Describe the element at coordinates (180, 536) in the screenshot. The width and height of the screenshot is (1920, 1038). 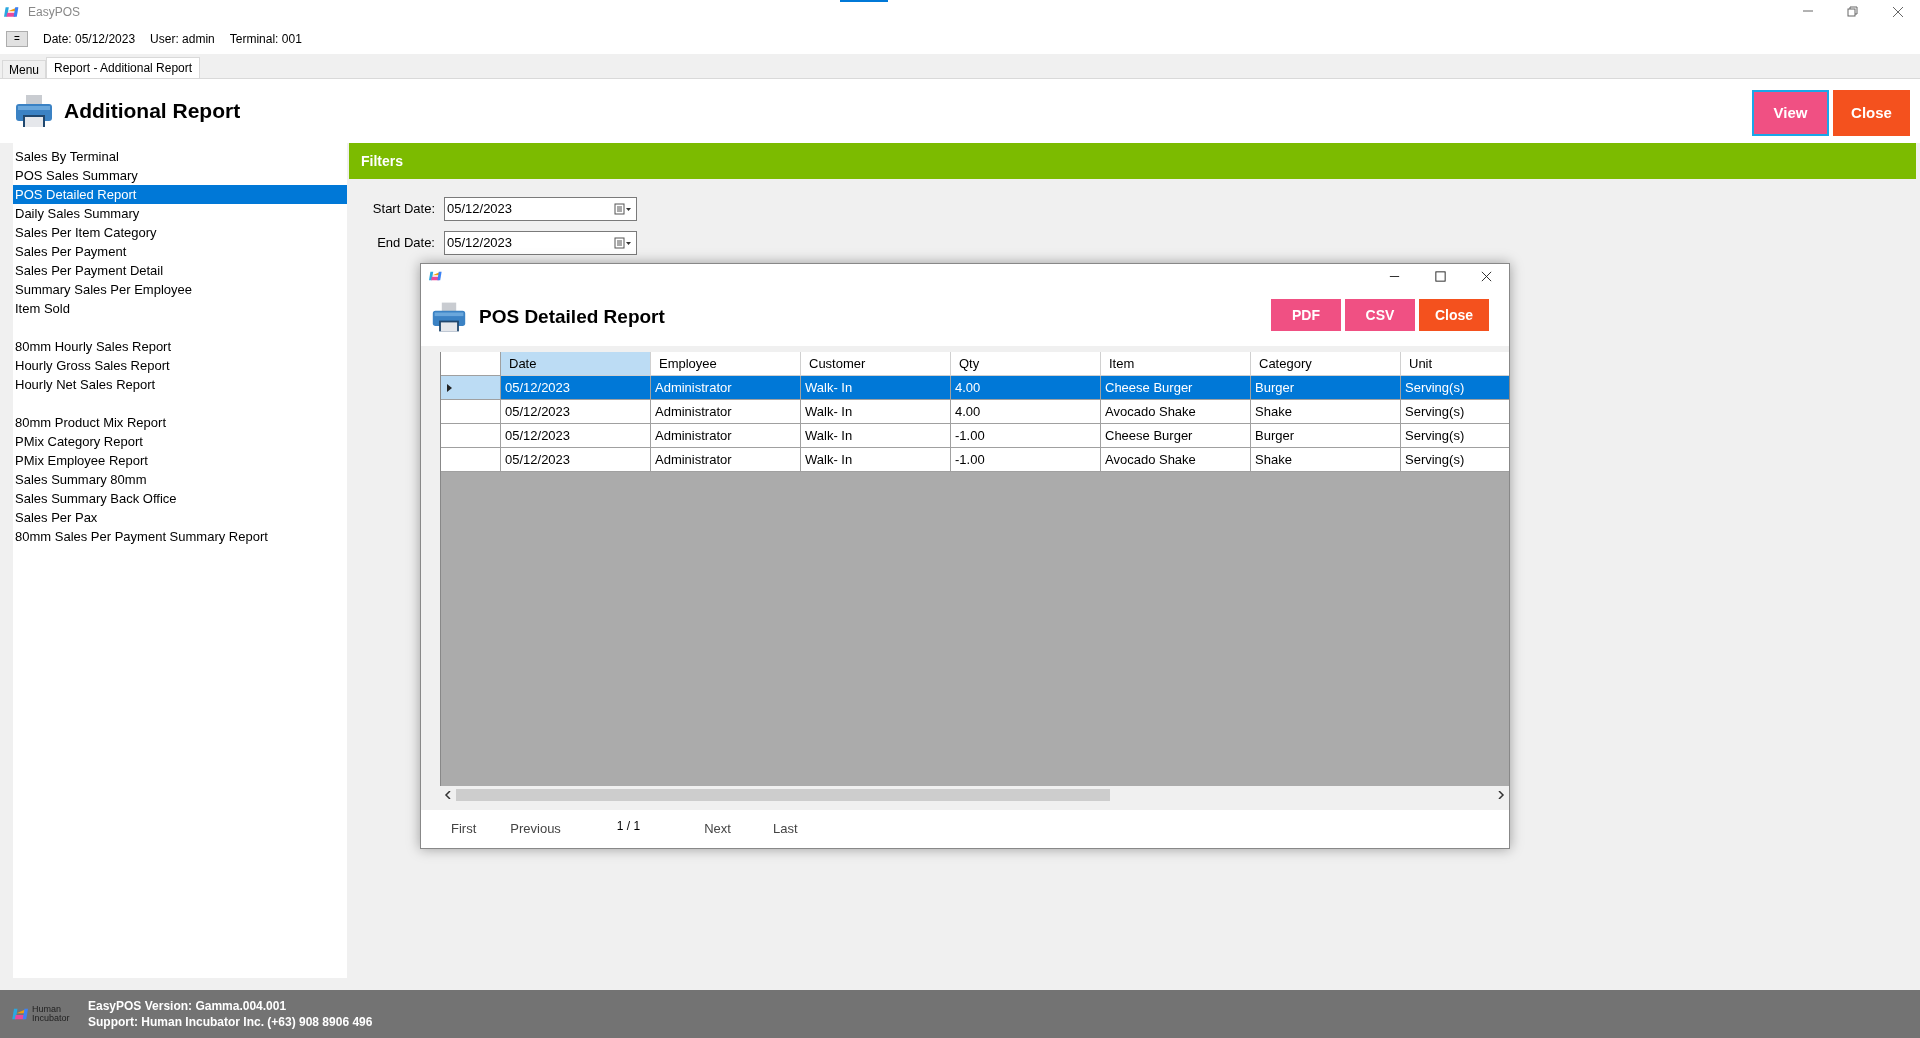
I see `report-list-item: 80mm Sales Per Payment Summary Report` at that location.